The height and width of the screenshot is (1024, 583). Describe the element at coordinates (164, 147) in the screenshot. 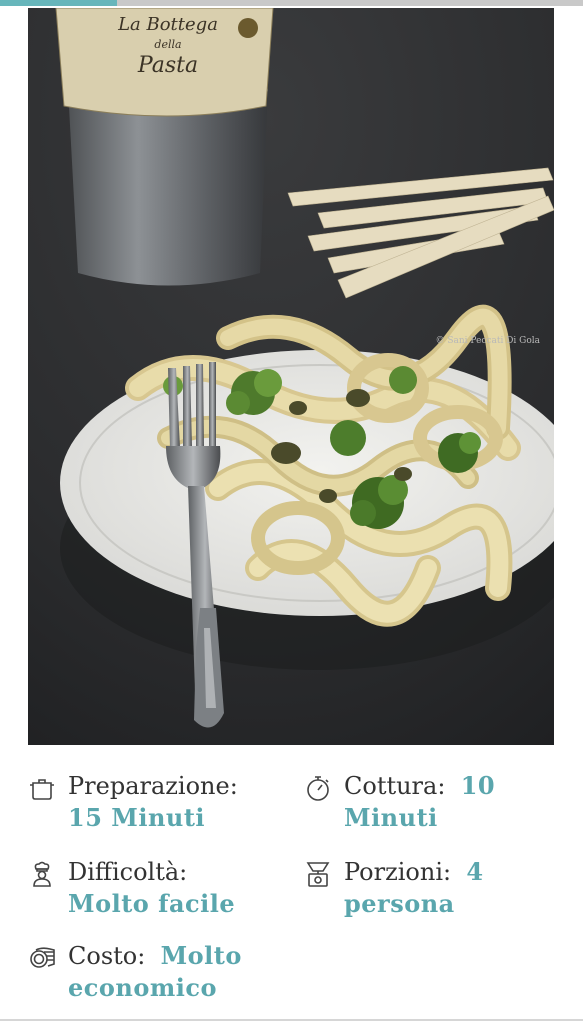

I see `pasta-tin: La Bottega della Pasta` at that location.